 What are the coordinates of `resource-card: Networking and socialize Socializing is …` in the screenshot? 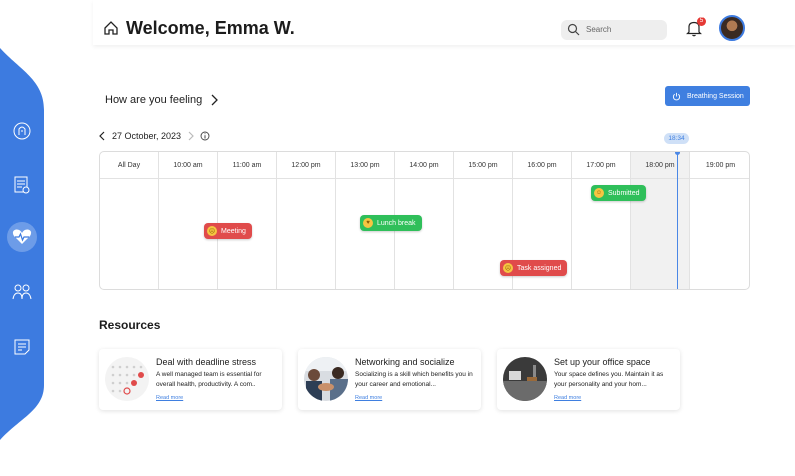 It's located at (389, 379).